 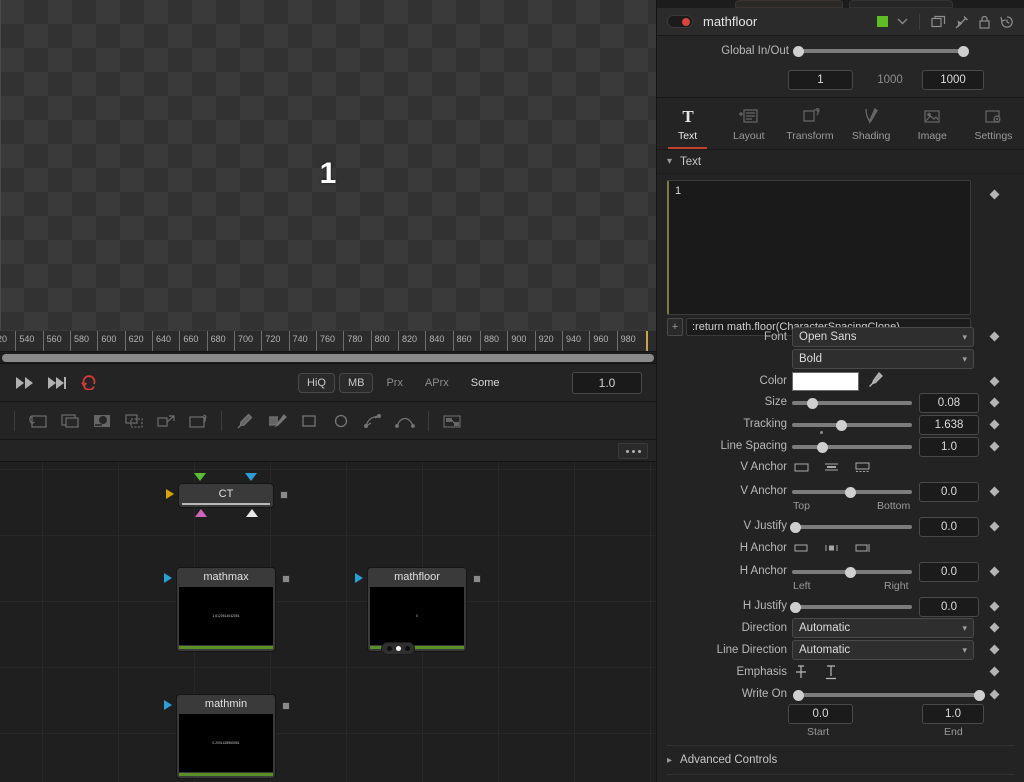 What do you see at coordinates (341, 421) in the screenshot?
I see `circle-icon` at bounding box center [341, 421].